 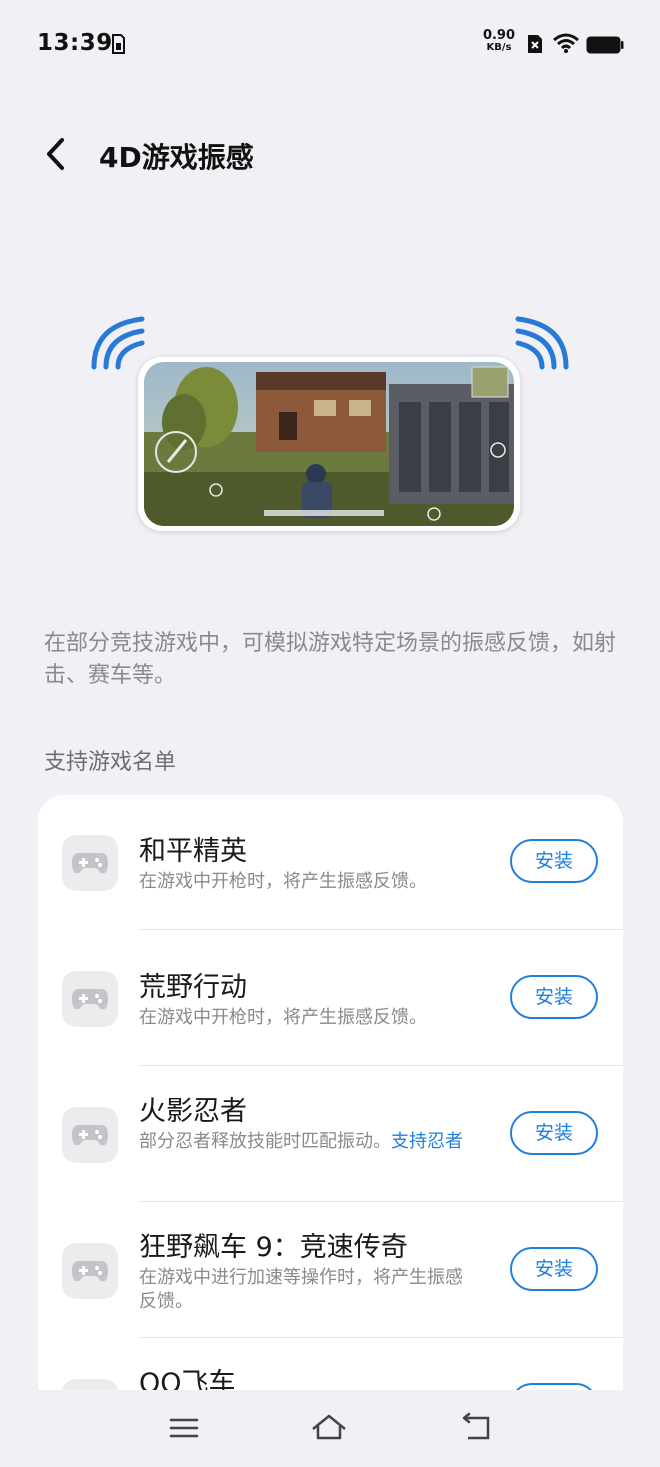 What do you see at coordinates (176, 157) in the screenshot?
I see `page-title: 4D游戏振感` at bounding box center [176, 157].